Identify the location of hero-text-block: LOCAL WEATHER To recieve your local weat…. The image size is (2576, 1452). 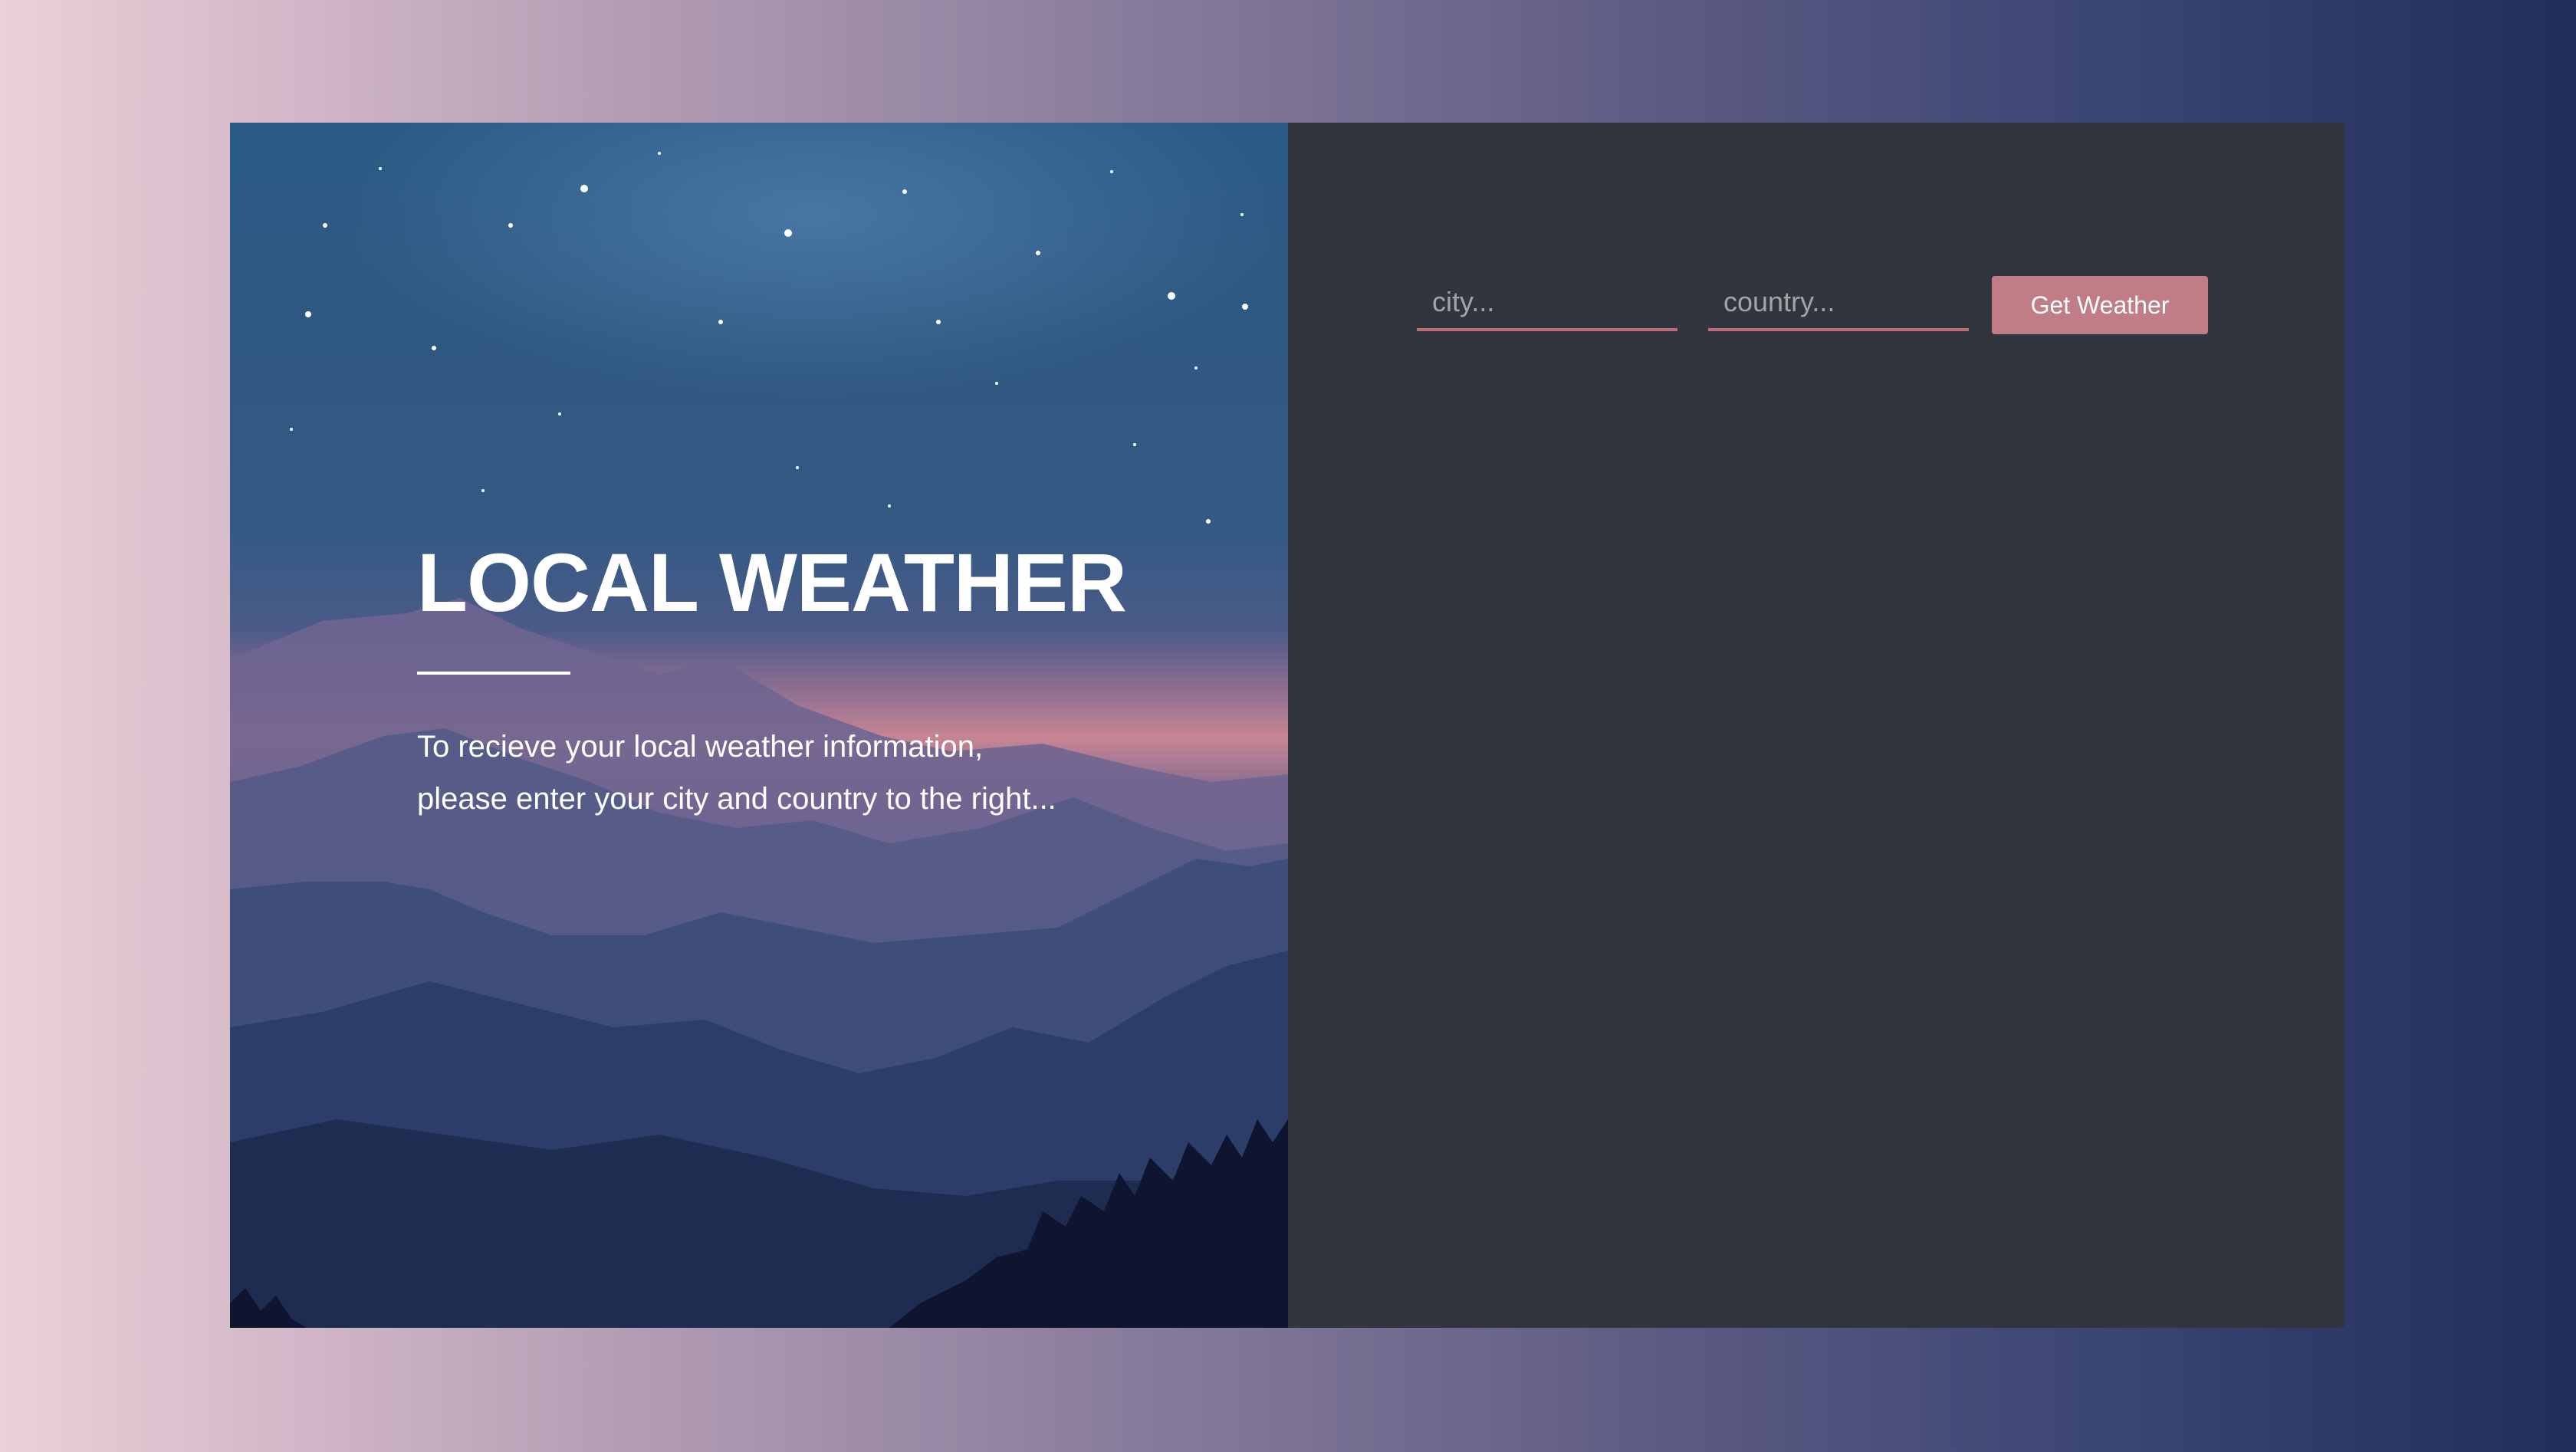
(838, 683).